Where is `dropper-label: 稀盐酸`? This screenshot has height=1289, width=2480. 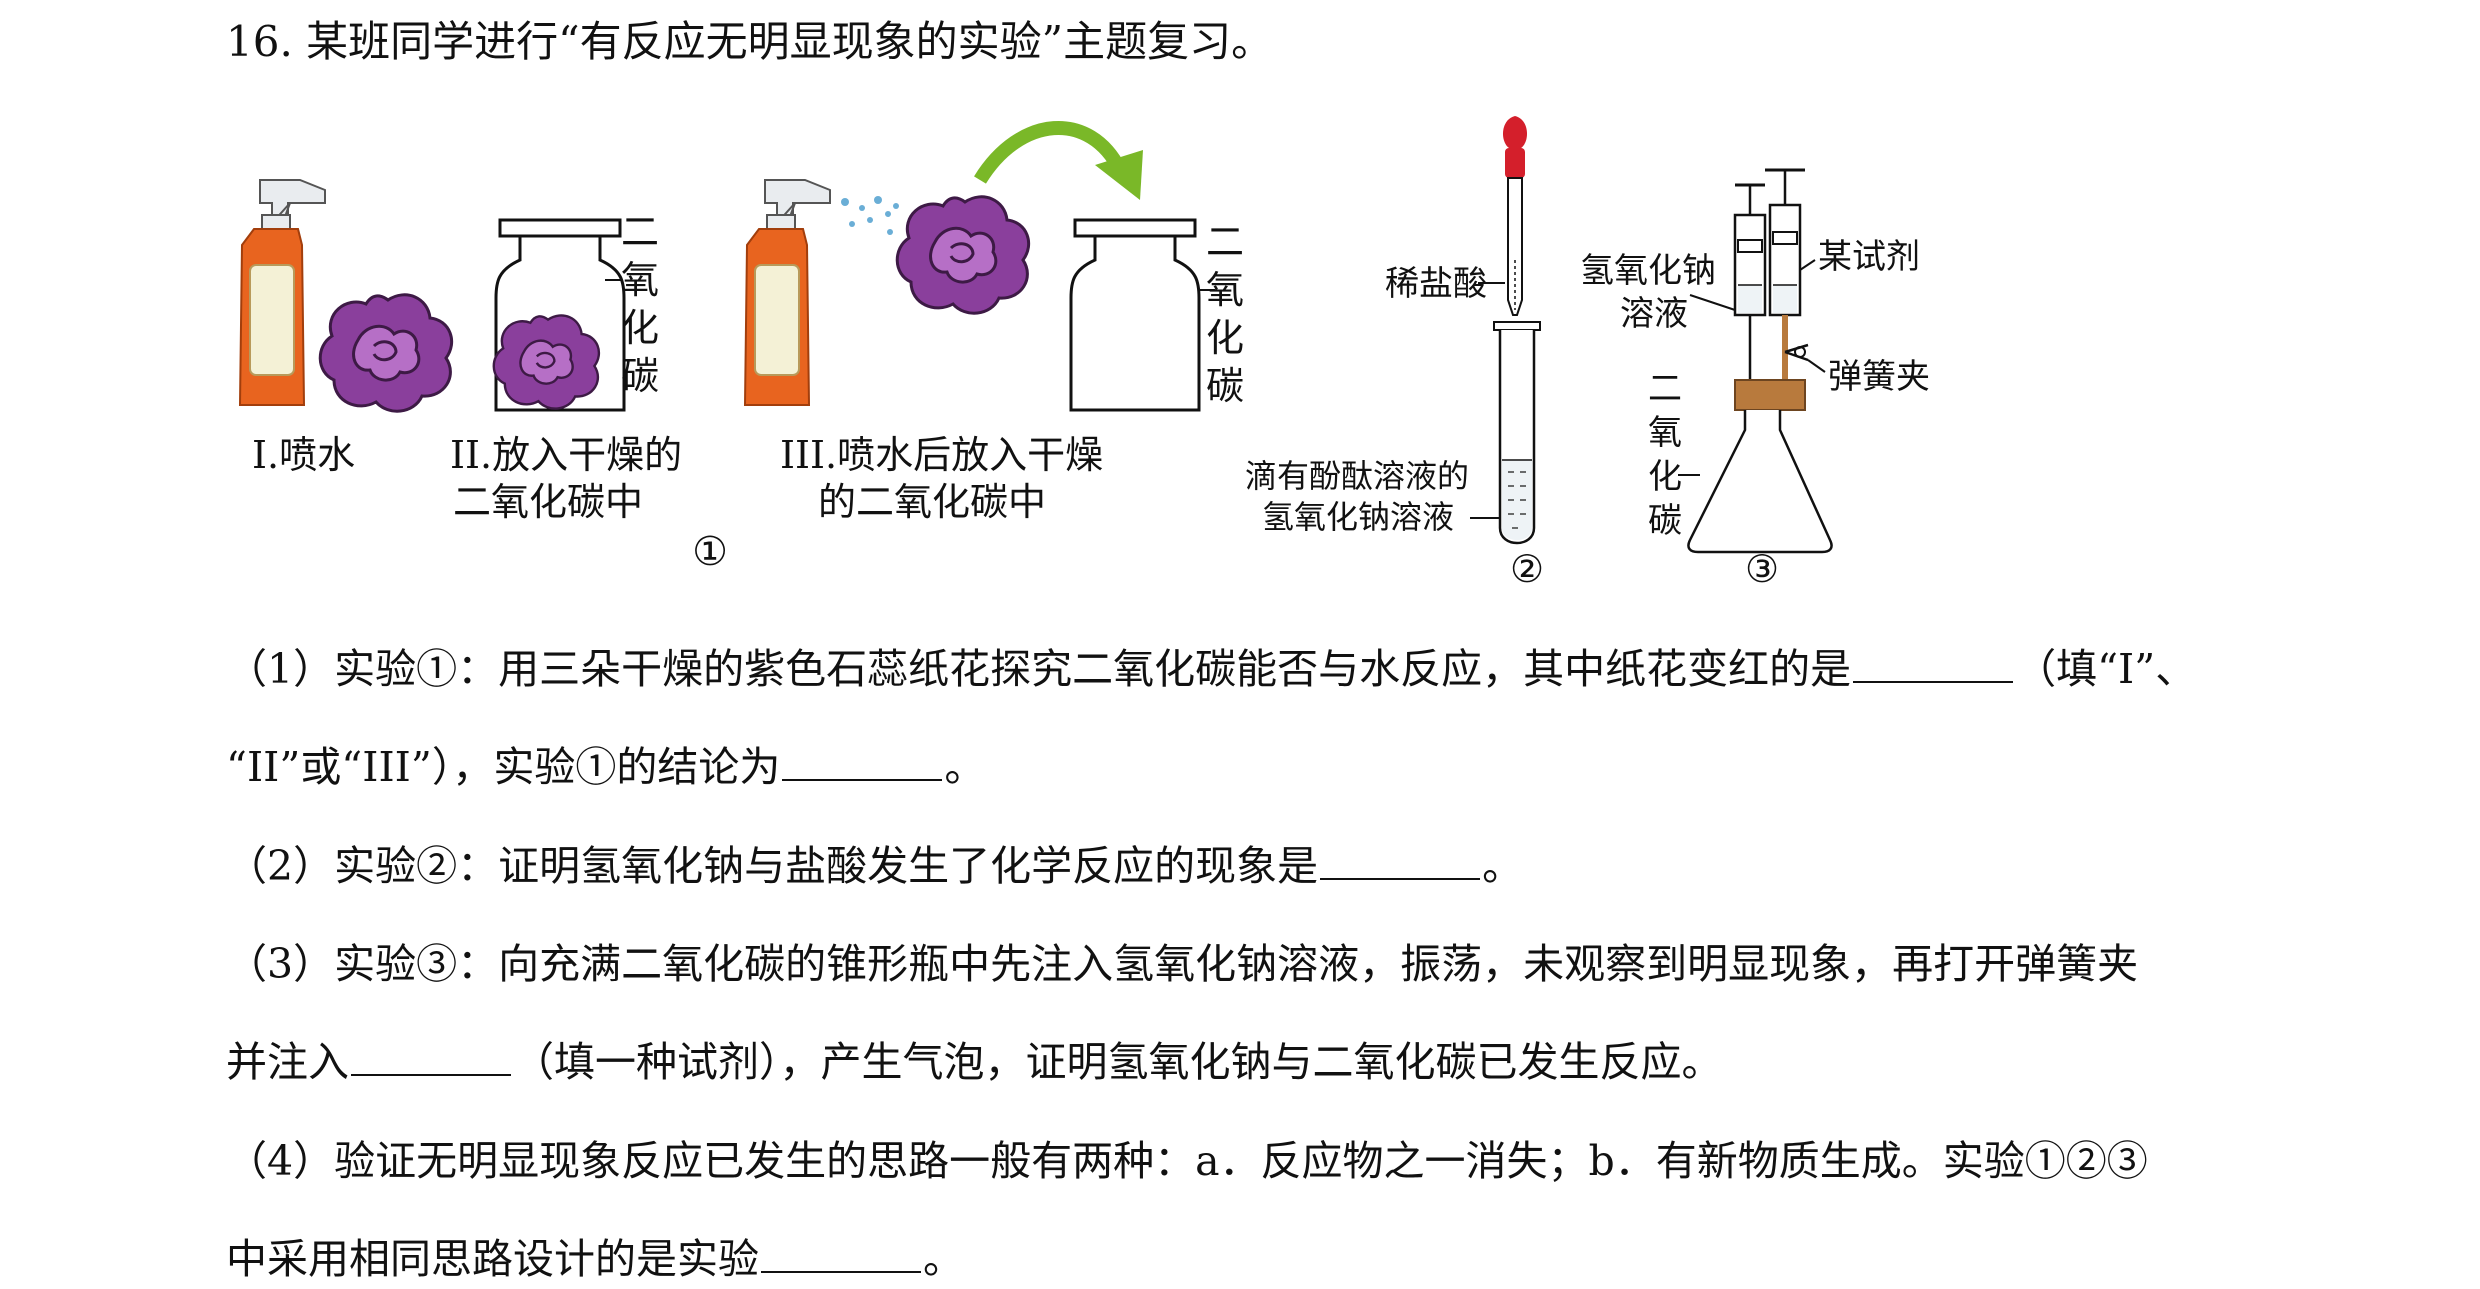
dropper-label: 稀盐酸 is located at coordinates (1436, 284).